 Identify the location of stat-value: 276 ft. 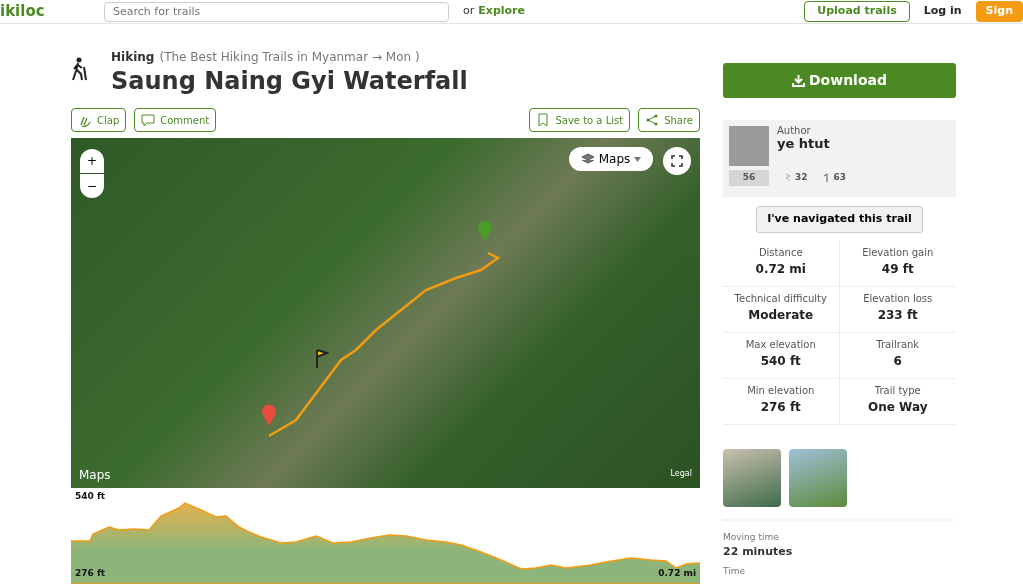
(780, 407).